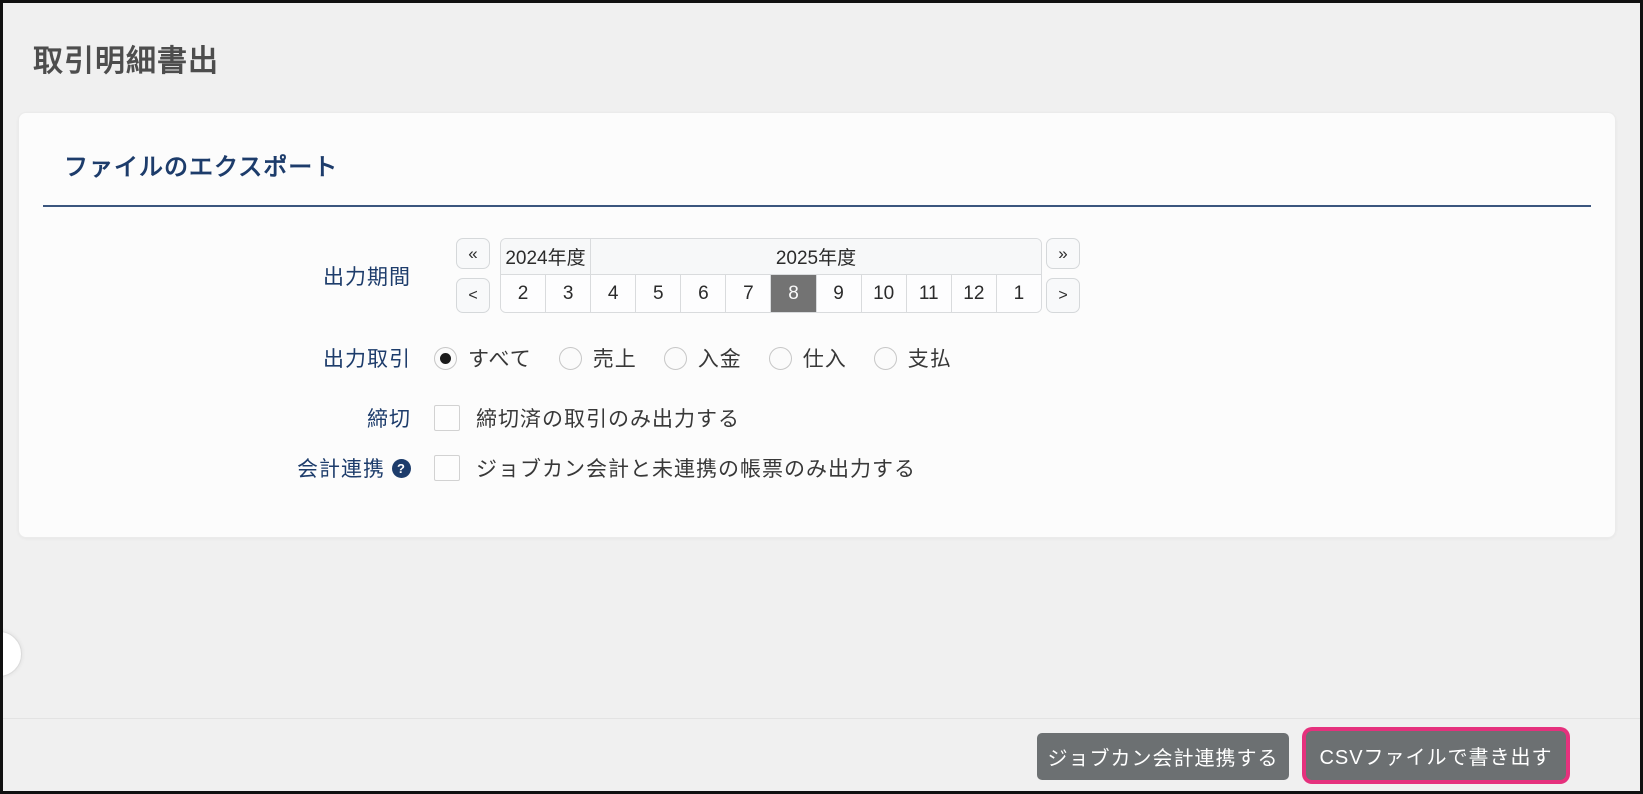 The width and height of the screenshot is (1643, 794). I want to click on prev-month-button: <, so click(473, 295).